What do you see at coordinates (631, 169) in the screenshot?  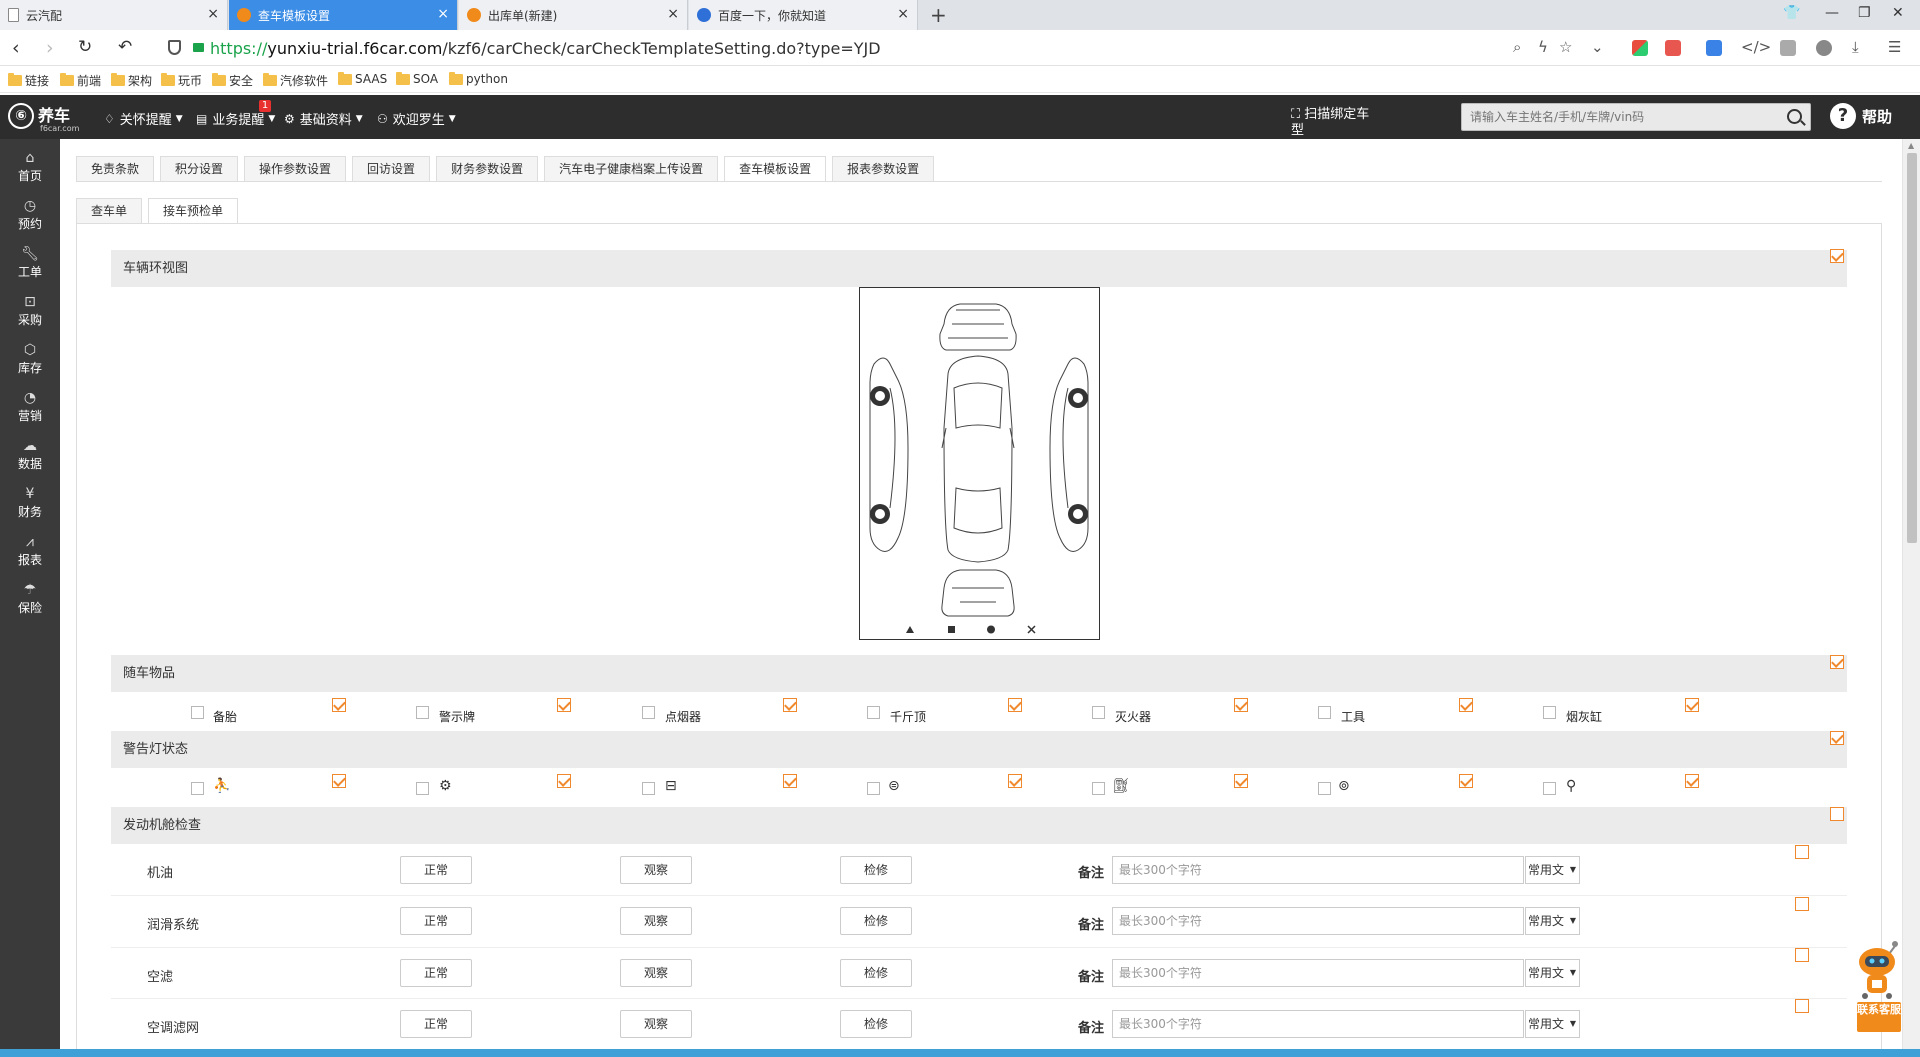 I see `tab-health-archive: 汽车电子健康档案上传设置` at bounding box center [631, 169].